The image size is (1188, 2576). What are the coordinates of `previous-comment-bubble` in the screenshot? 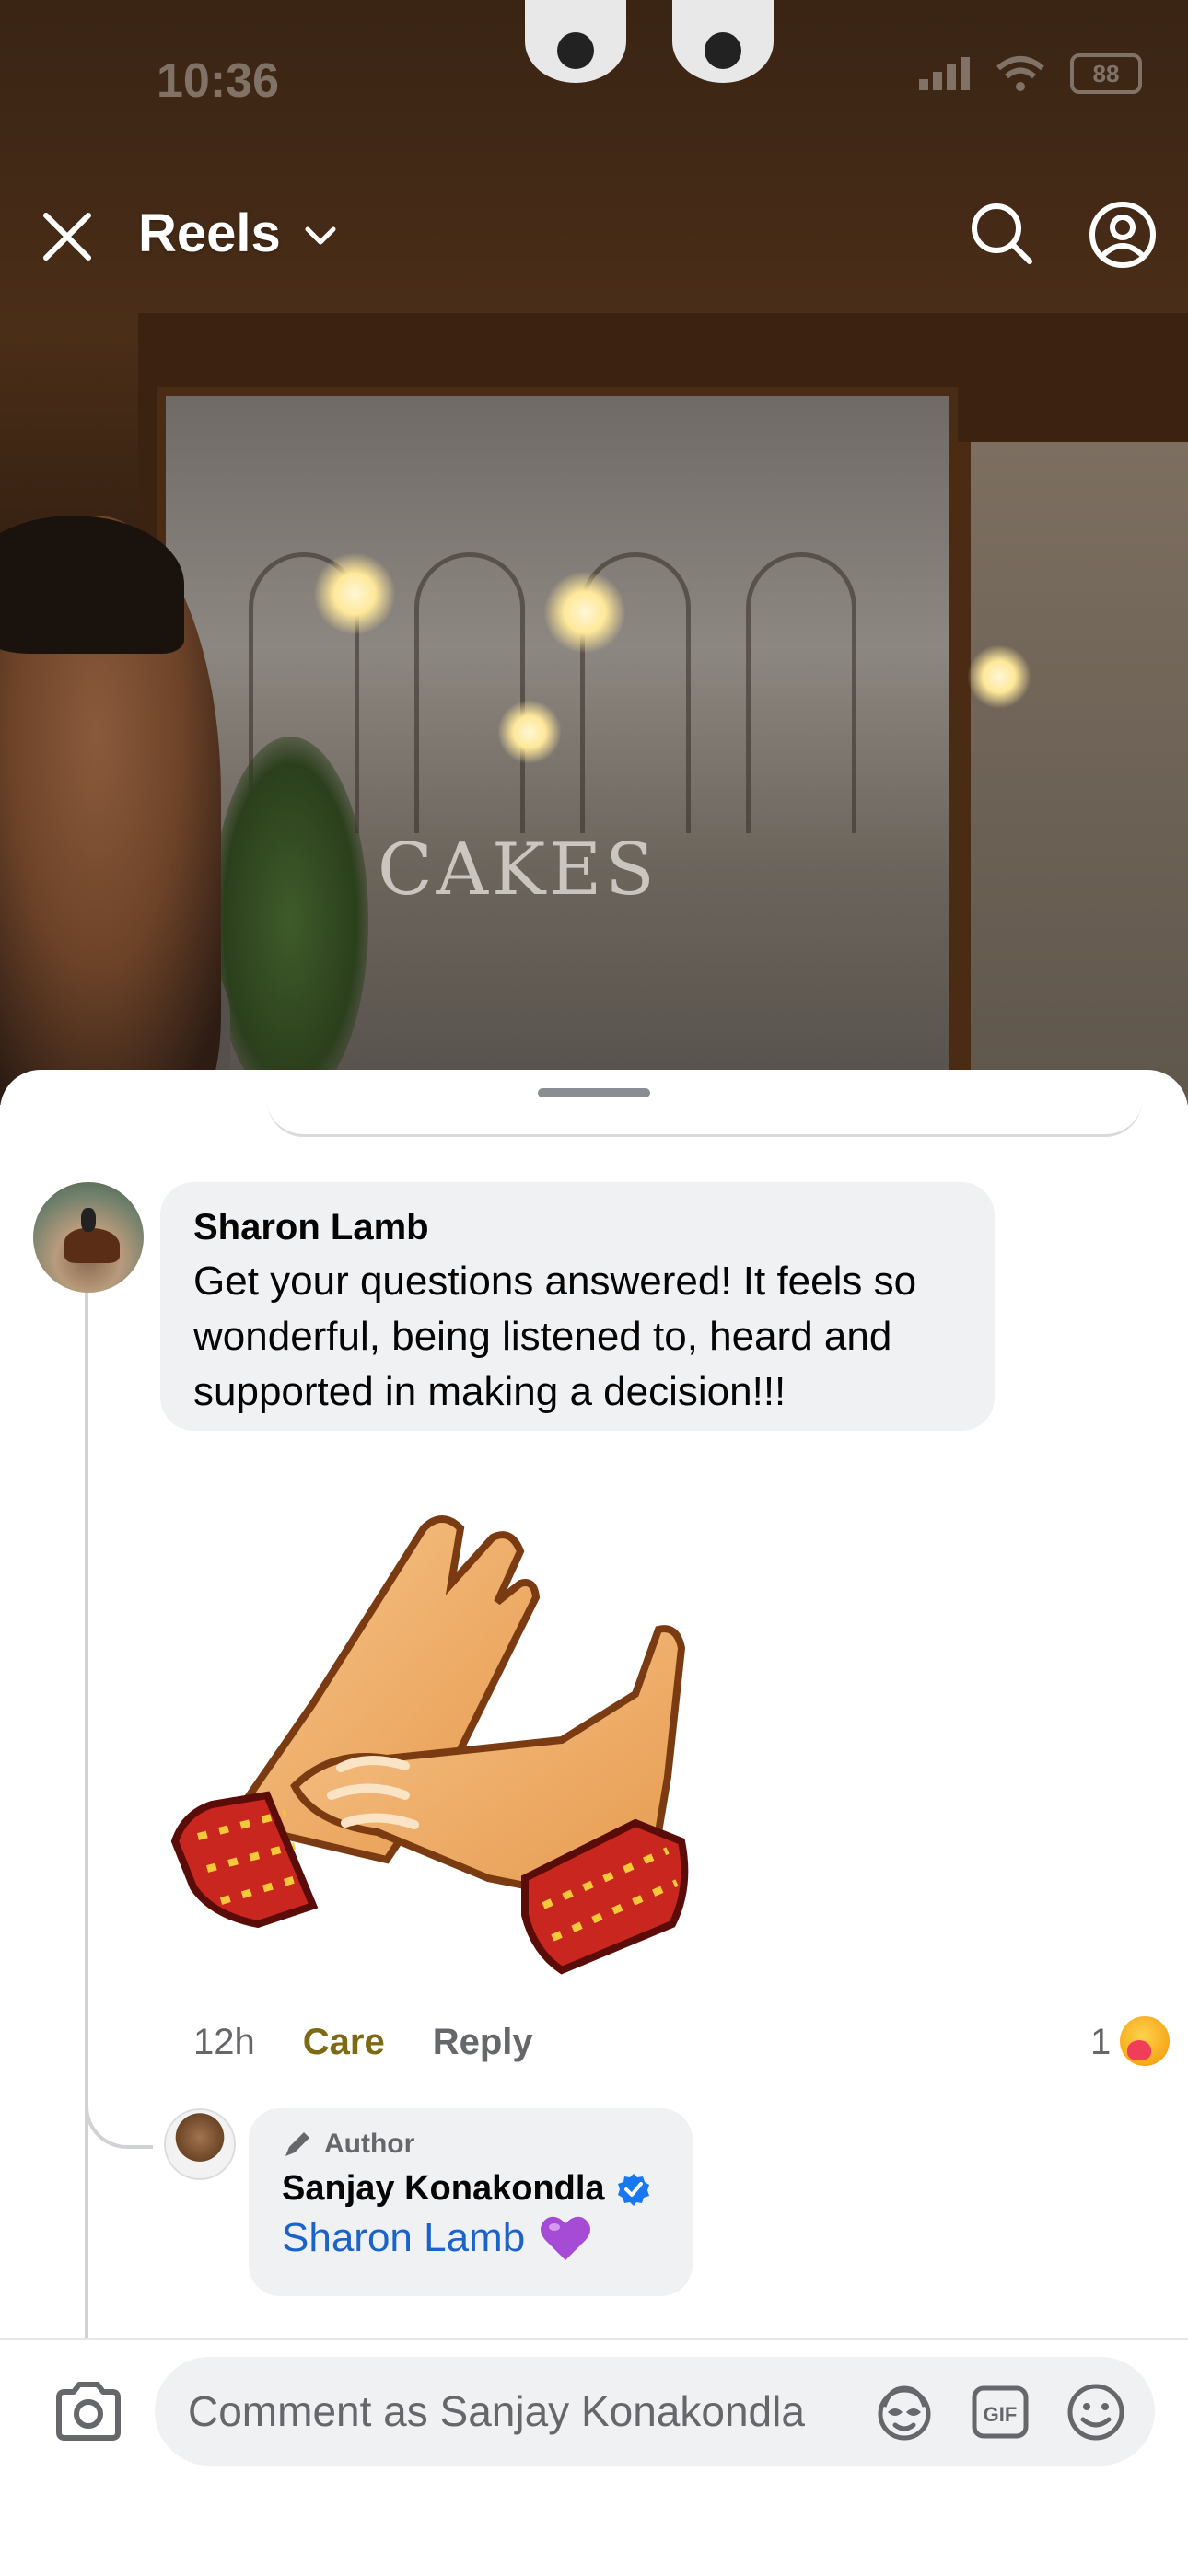 It's located at (705, 1103).